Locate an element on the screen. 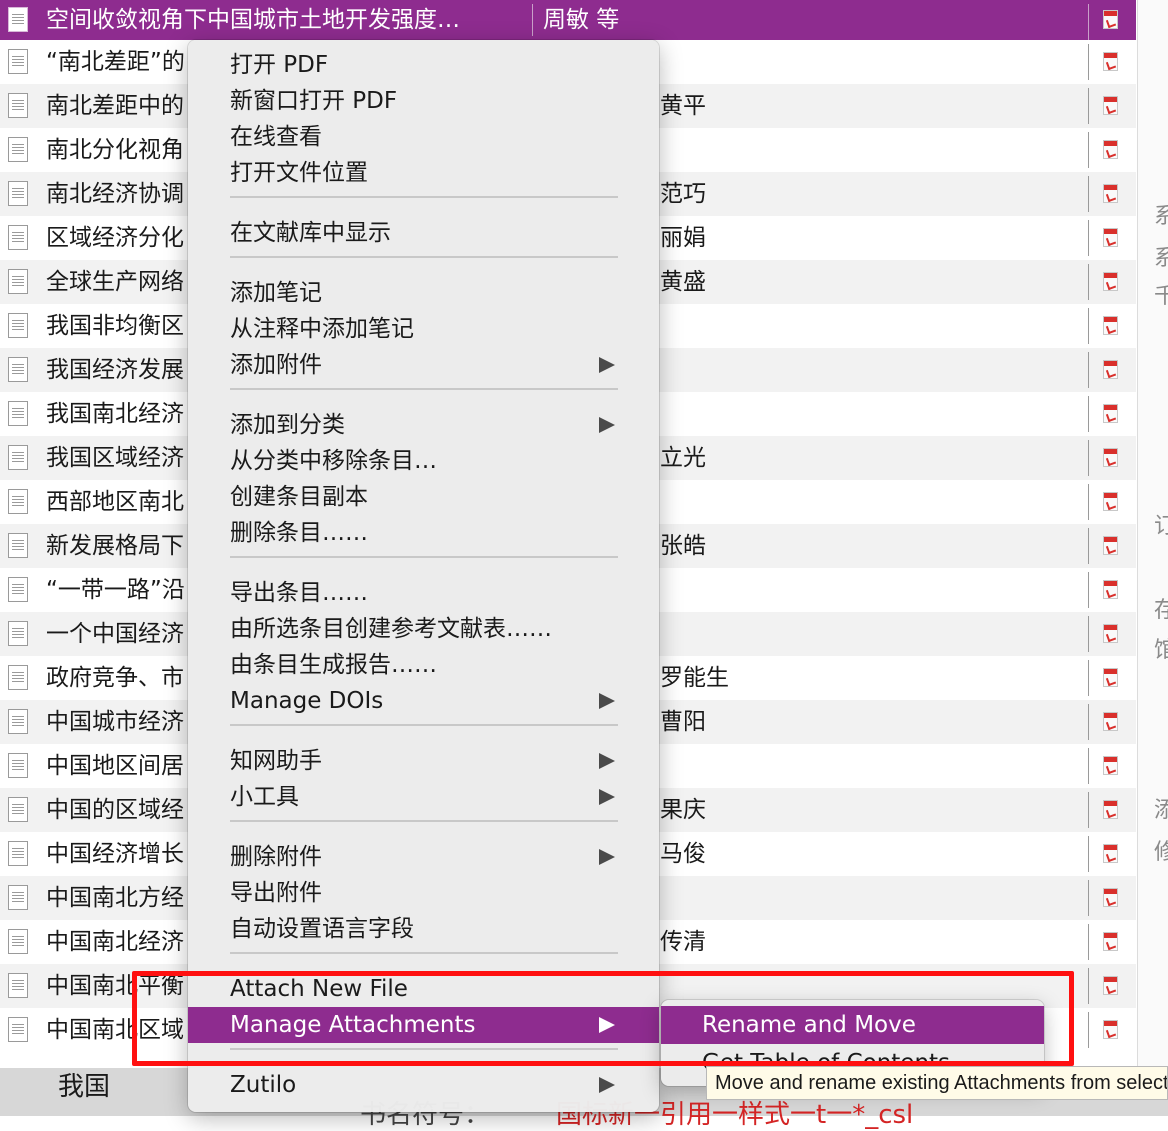 This screenshot has width=1168, height=1131. menu-item: 打开文件位置 is located at coordinates (423, 173).